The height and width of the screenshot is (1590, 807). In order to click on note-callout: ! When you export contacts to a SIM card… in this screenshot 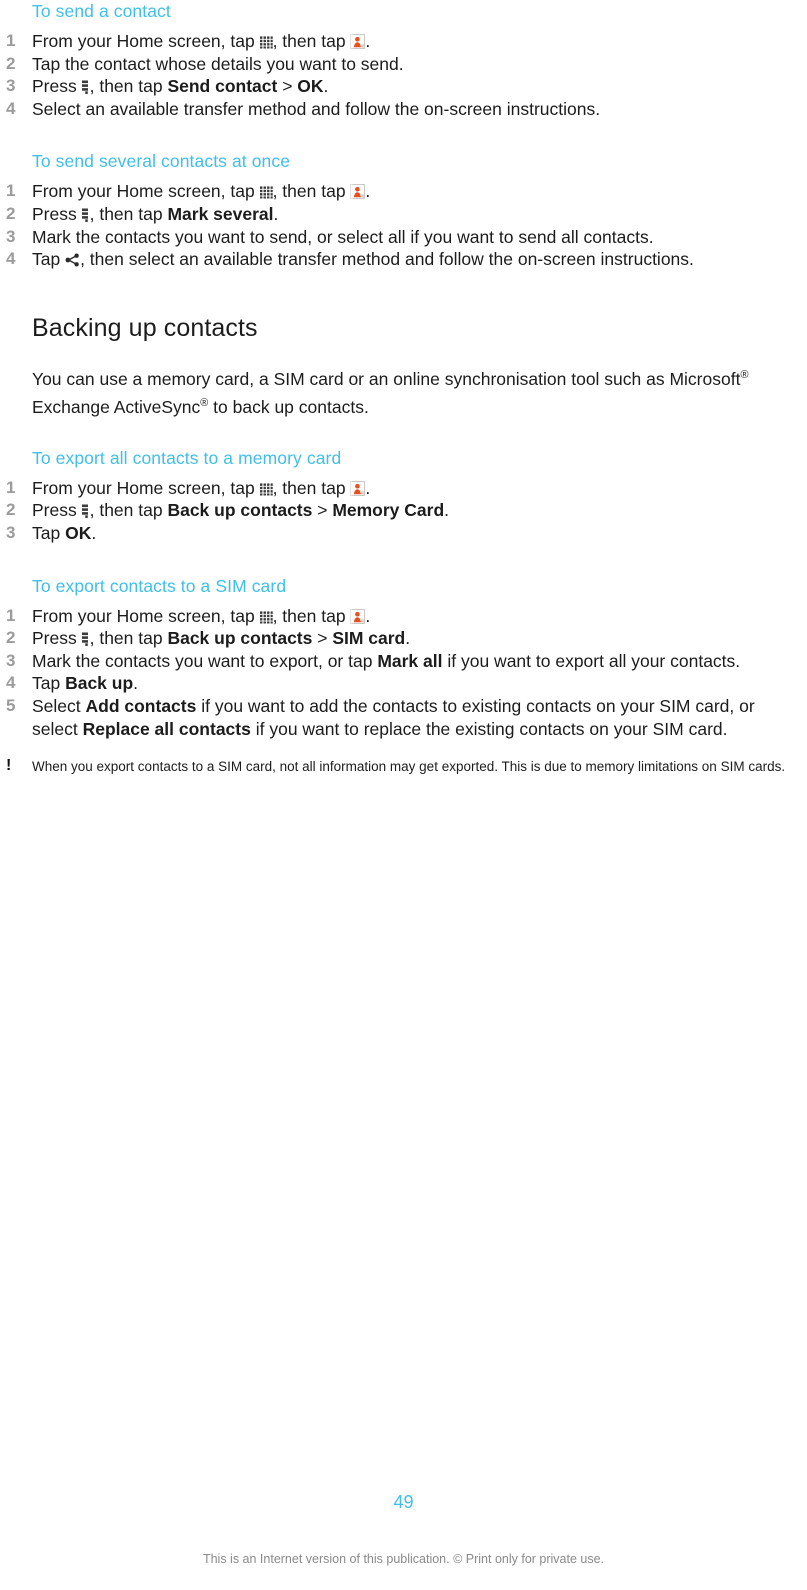, I will do `click(403, 766)`.